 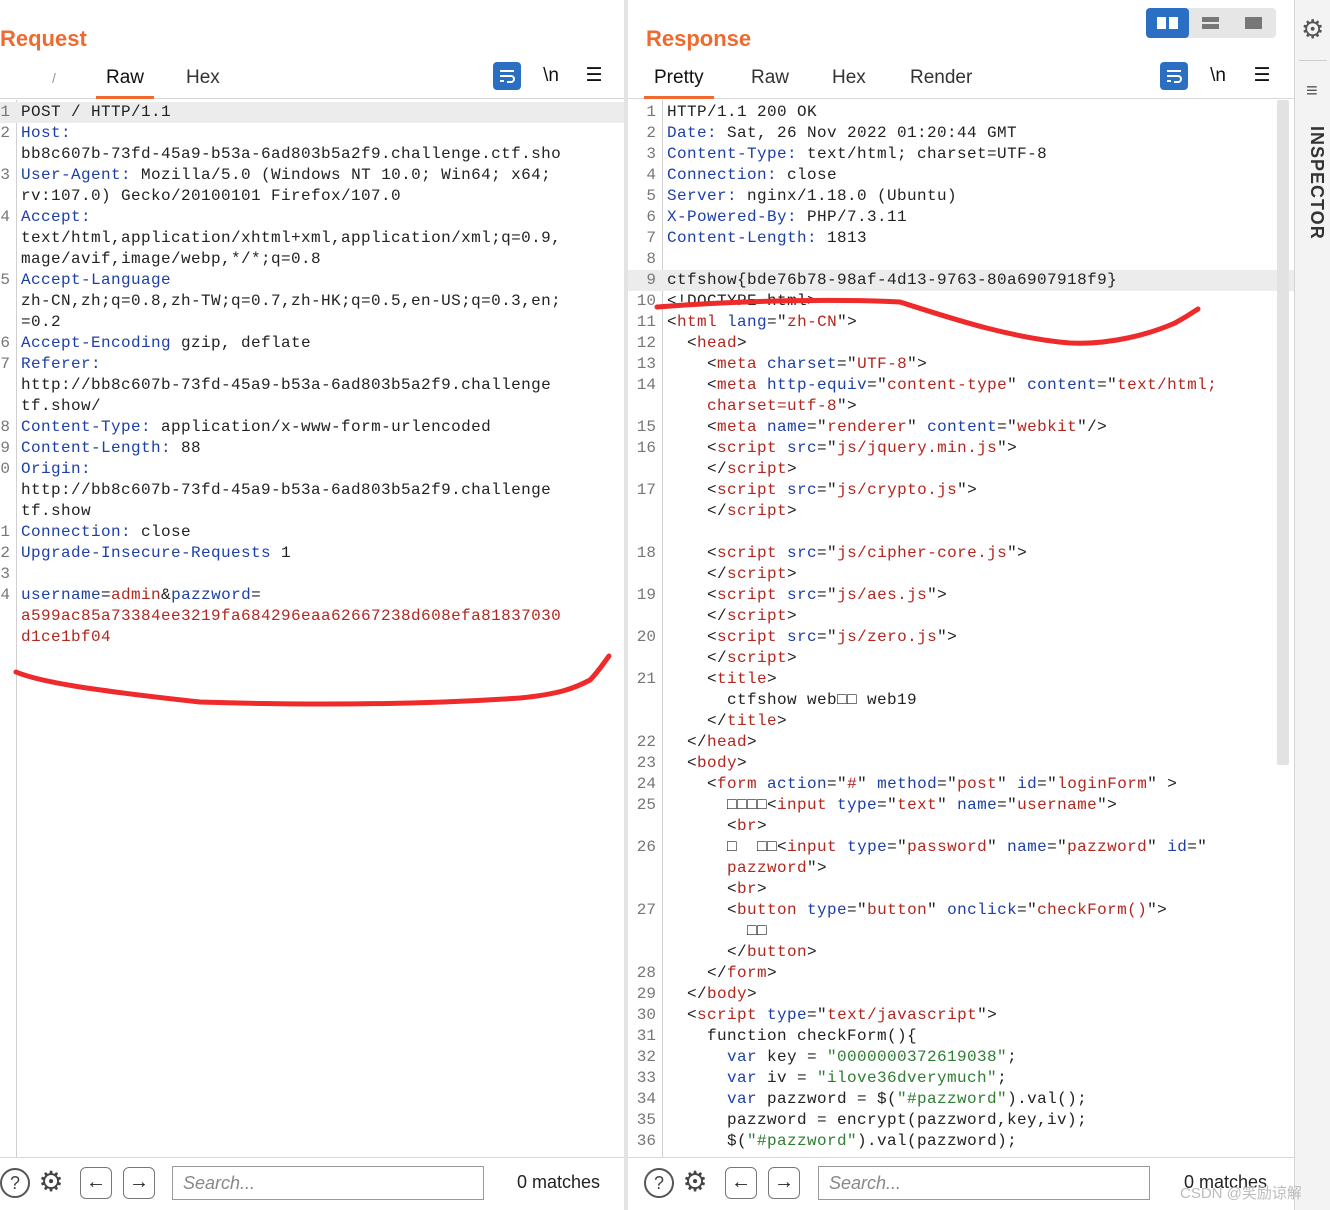 What do you see at coordinates (312, 217) in the screenshot?
I see `code-line: 4 Accept:` at bounding box center [312, 217].